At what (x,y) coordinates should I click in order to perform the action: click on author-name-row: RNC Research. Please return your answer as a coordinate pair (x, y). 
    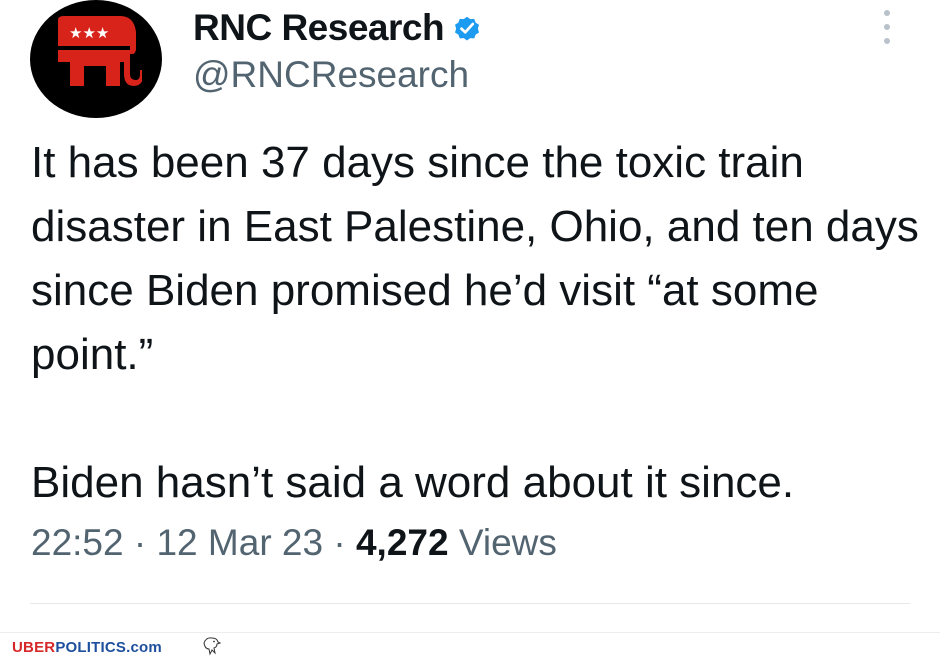
    Looking at the image, I should click on (337, 28).